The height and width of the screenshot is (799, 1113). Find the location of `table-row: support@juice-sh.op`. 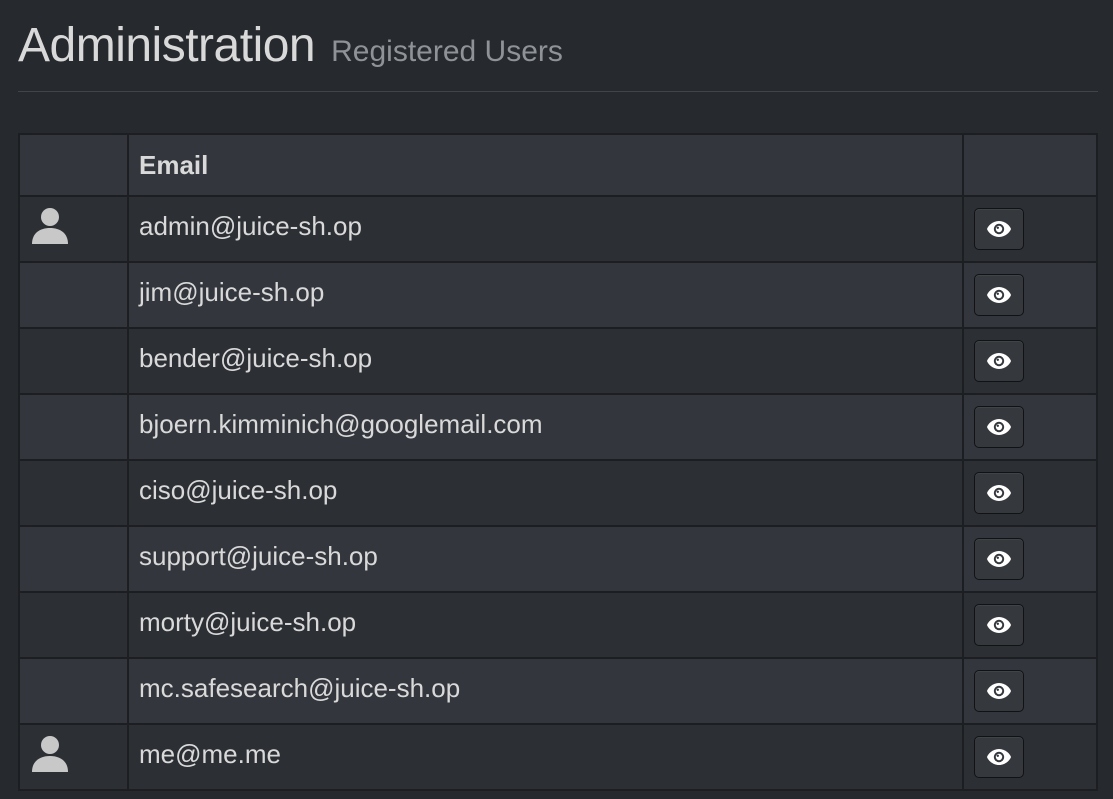

table-row: support@juice-sh.op is located at coordinates (558, 559).